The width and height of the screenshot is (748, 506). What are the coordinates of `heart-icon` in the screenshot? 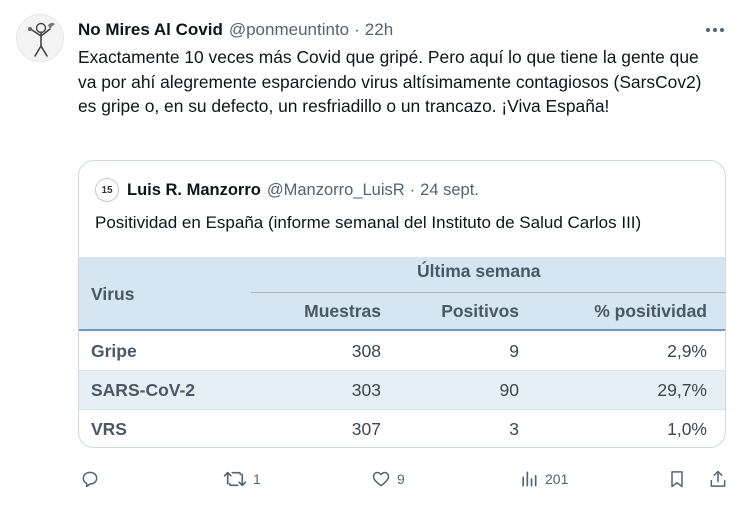 It's located at (381, 479).